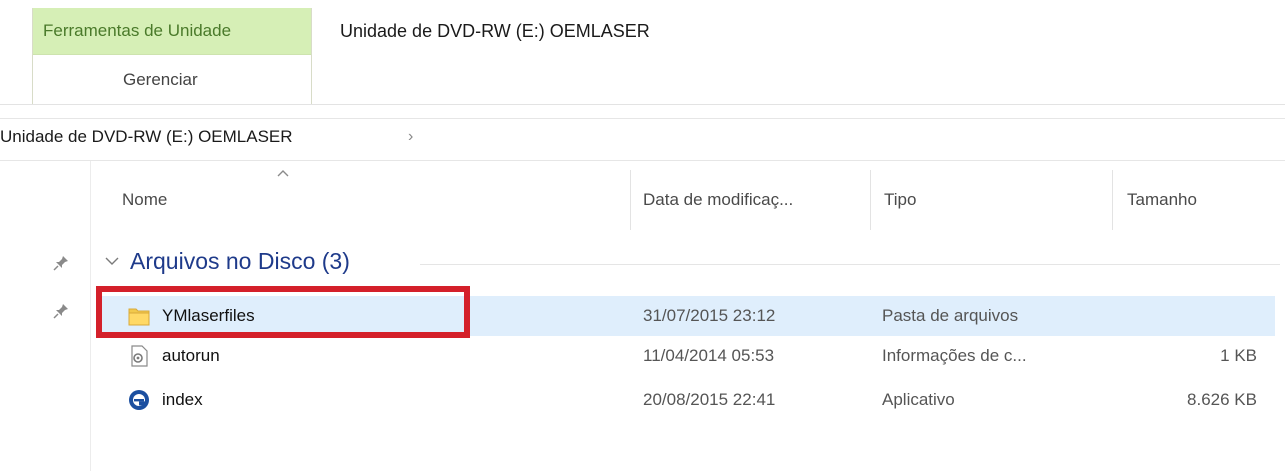  What do you see at coordinates (137, 30) in the screenshot?
I see `context-tab-header-label: Ferramentas de Unidade` at bounding box center [137, 30].